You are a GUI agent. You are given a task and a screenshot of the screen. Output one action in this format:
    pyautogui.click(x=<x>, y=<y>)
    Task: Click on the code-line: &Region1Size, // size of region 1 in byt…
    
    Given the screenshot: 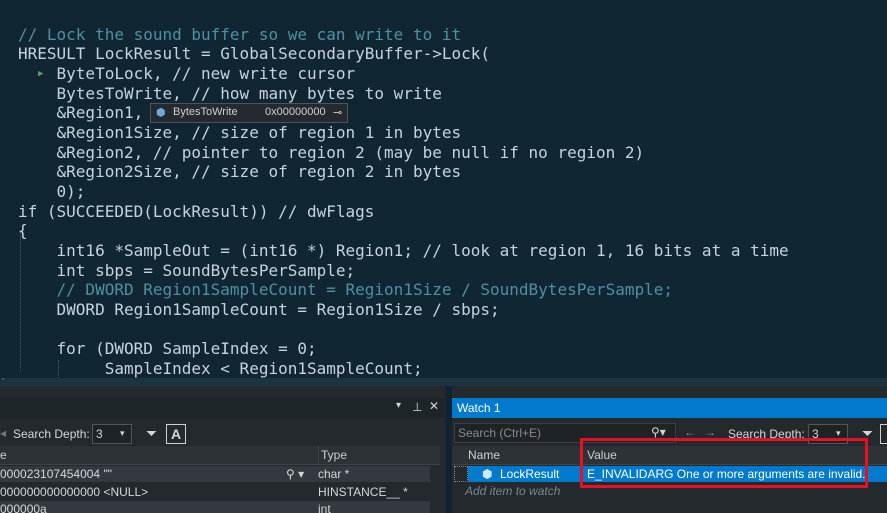 What is the action you would take?
    pyautogui.click(x=240, y=132)
    